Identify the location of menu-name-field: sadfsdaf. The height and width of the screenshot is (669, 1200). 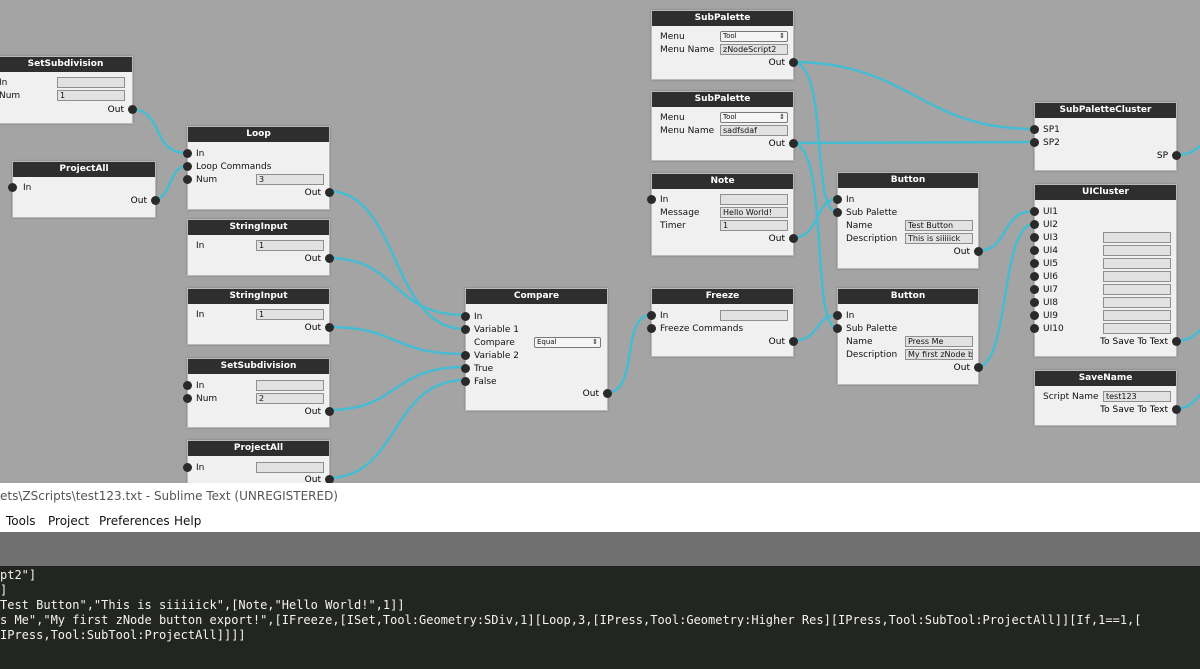
(754, 130).